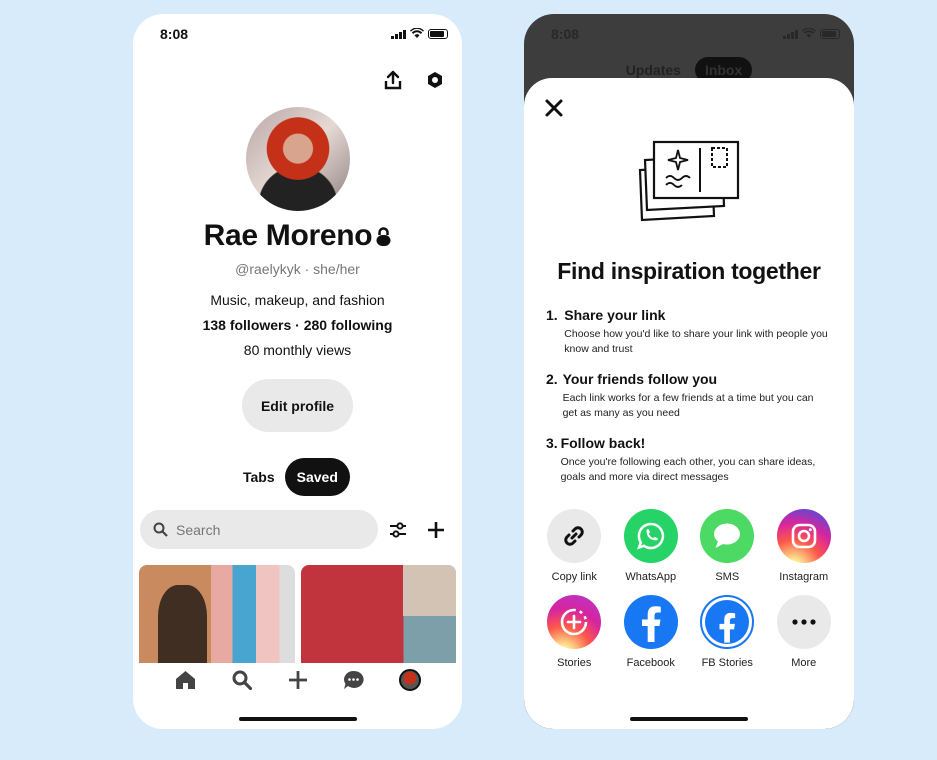 The height and width of the screenshot is (760, 937). What do you see at coordinates (689, 271) in the screenshot?
I see `sheet-headline: Find inspiration together` at bounding box center [689, 271].